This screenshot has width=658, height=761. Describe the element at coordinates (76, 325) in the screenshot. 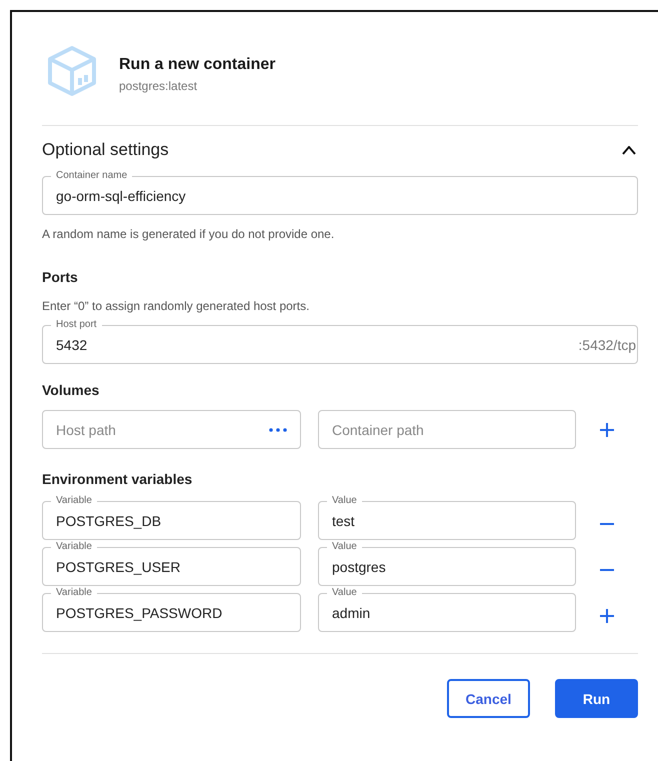

I see `field-label: Host port` at that location.